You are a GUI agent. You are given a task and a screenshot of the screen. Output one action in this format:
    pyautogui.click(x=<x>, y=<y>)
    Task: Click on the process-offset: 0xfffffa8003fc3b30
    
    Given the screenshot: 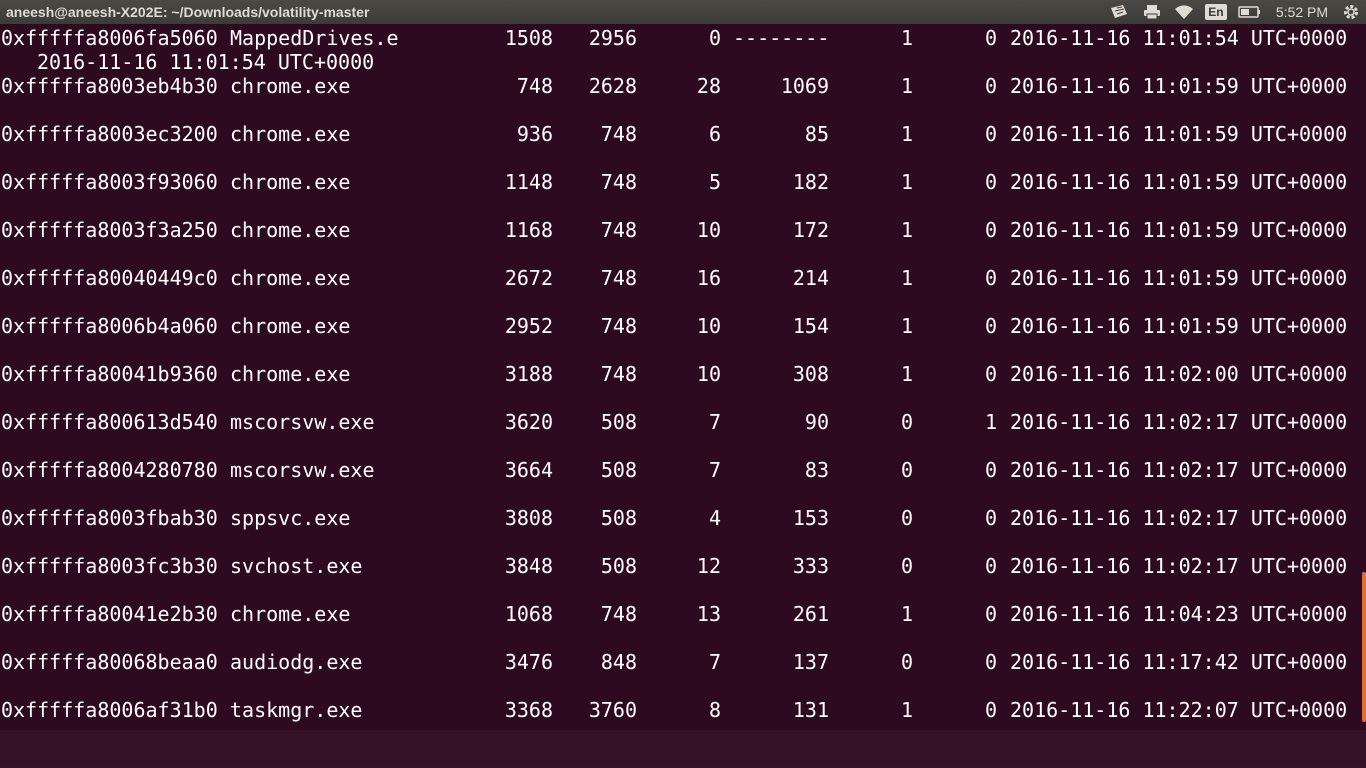 What is the action you would take?
    pyautogui.click(x=109, y=566)
    